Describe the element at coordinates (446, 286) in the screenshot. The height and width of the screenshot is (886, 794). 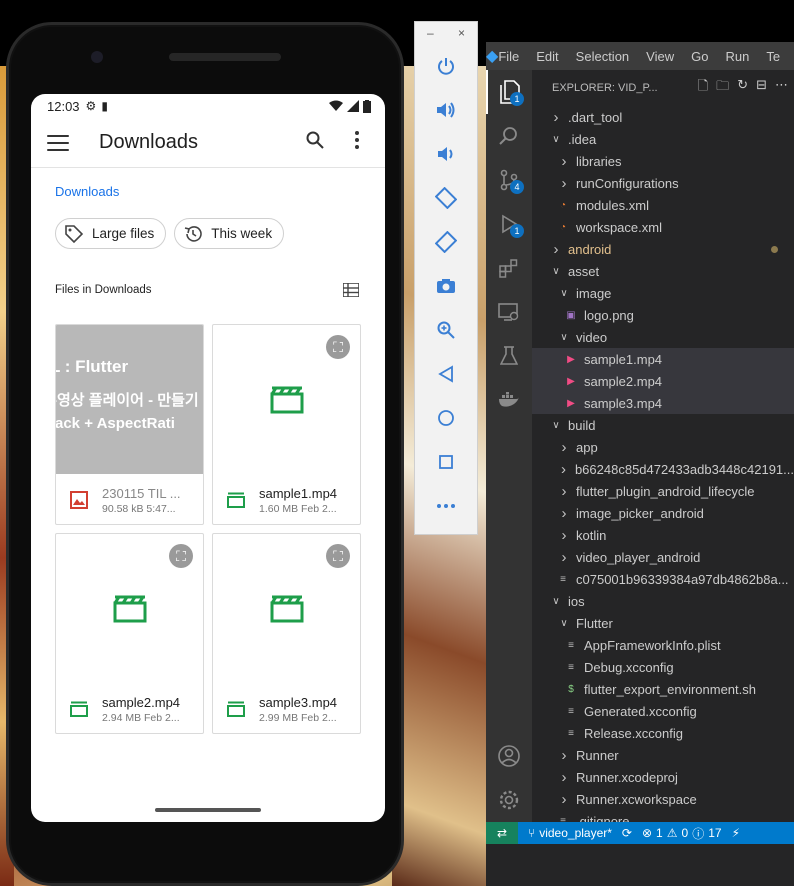
I see `camera-icon` at that location.